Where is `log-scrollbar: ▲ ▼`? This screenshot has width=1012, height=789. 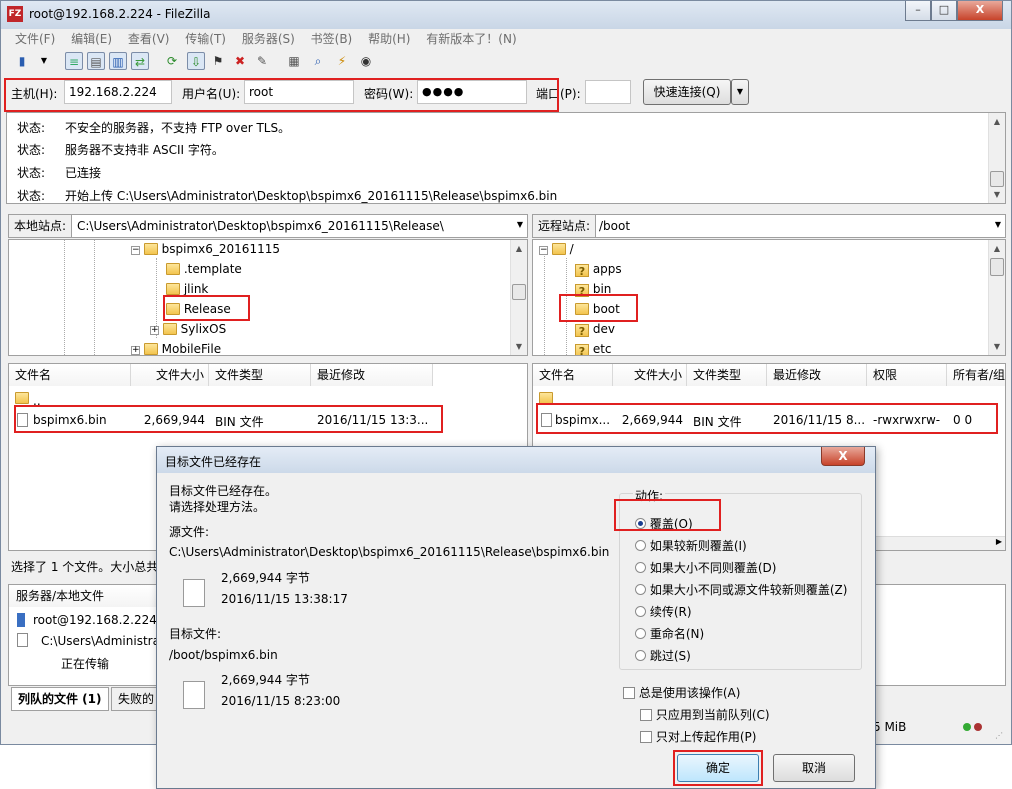
log-scrollbar: ▲ ▼ is located at coordinates (996, 158).